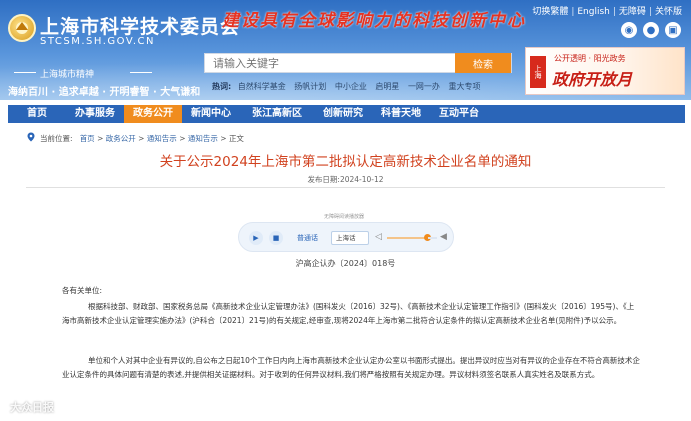 The image size is (691, 421). What do you see at coordinates (632, 12) in the screenshot?
I see `link-accessibility: 无障碍` at bounding box center [632, 12].